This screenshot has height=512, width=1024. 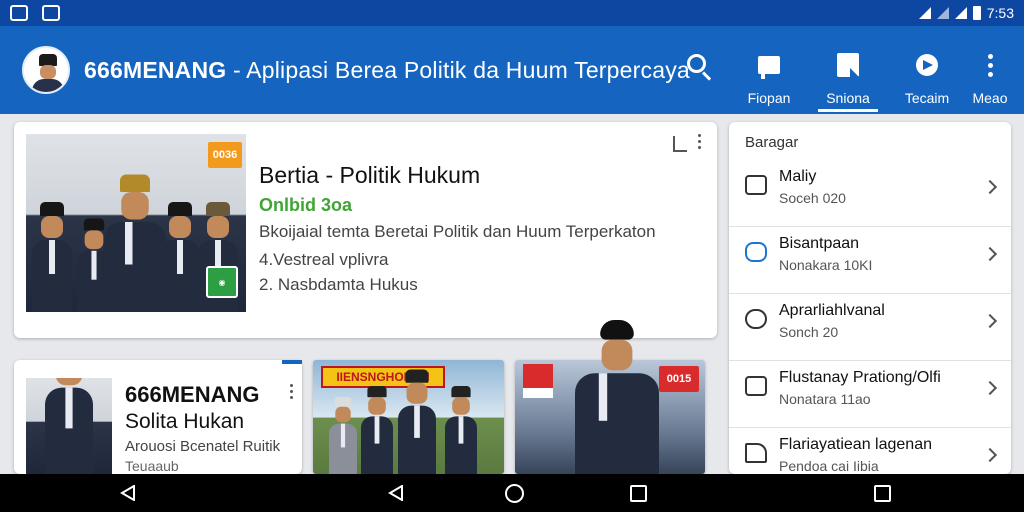 What do you see at coordinates (976, 13) in the screenshot?
I see `battery-icon` at bounding box center [976, 13].